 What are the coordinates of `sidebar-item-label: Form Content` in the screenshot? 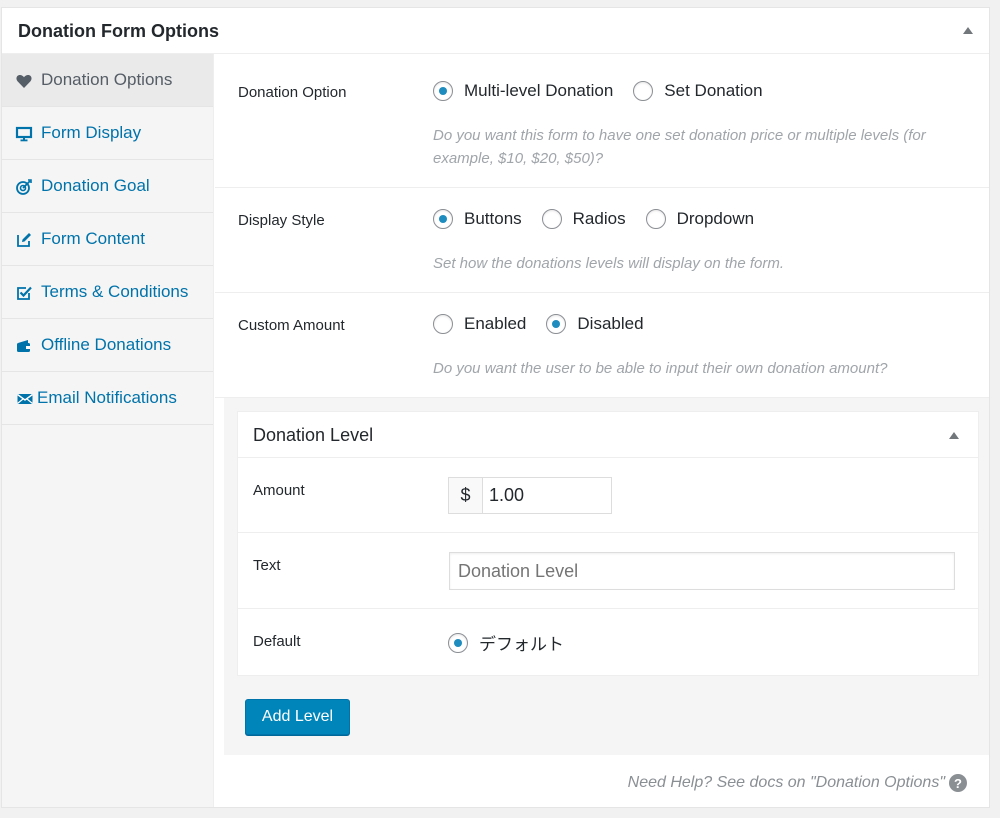 It's located at (93, 238).